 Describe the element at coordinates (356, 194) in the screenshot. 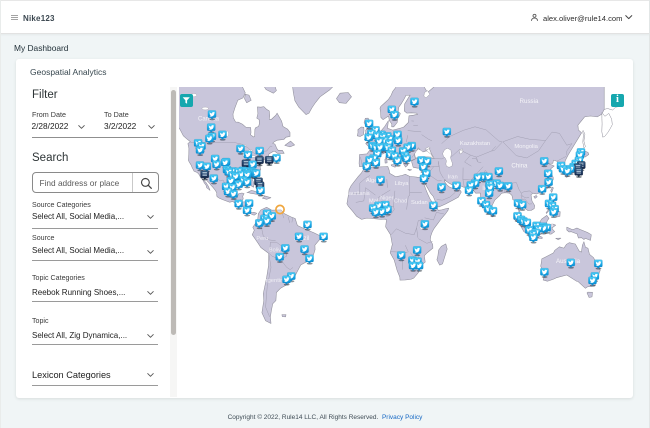

I see `svg-text: Mauritania` at that location.